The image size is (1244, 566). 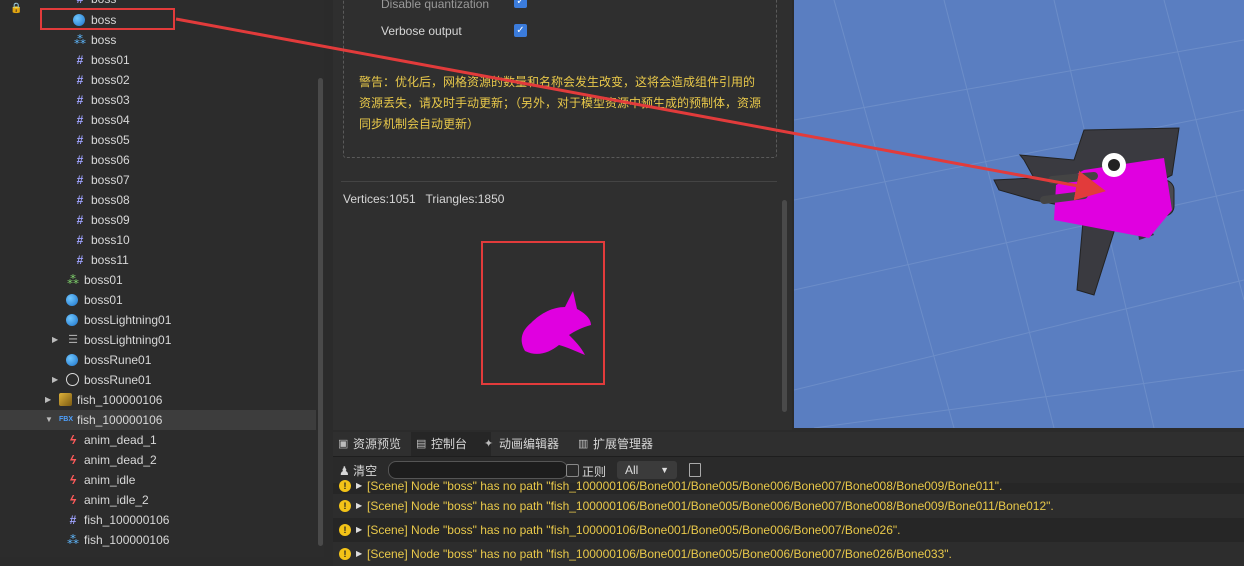 What do you see at coordinates (110, 120) in the screenshot?
I see `tree-item-label: boss04` at bounding box center [110, 120].